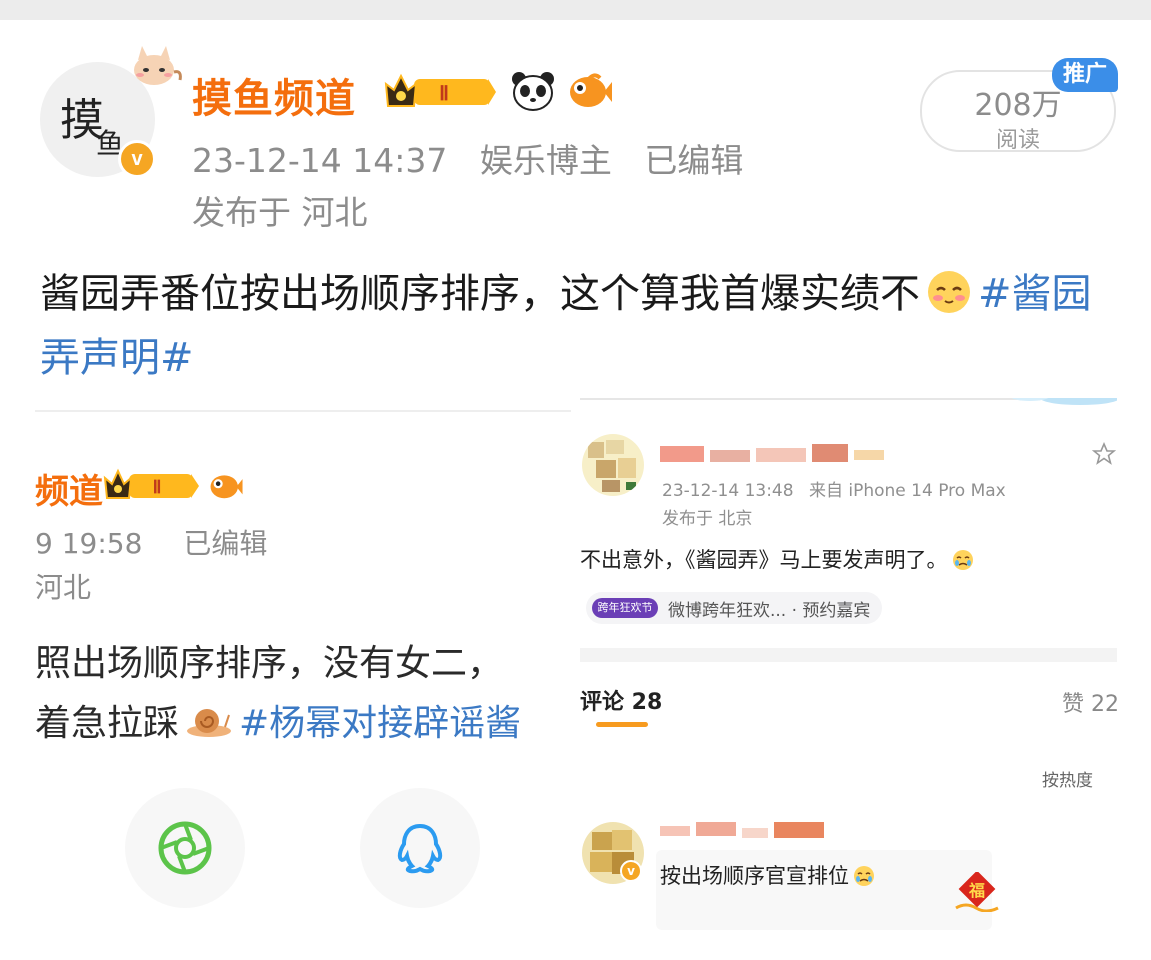 Image resolution: width=1151 pixels, height=960 pixels. Describe the element at coordinates (769, 610) in the screenshot. I see `event-text: 微博跨年狂欢... · 预约嘉宾` at that location.